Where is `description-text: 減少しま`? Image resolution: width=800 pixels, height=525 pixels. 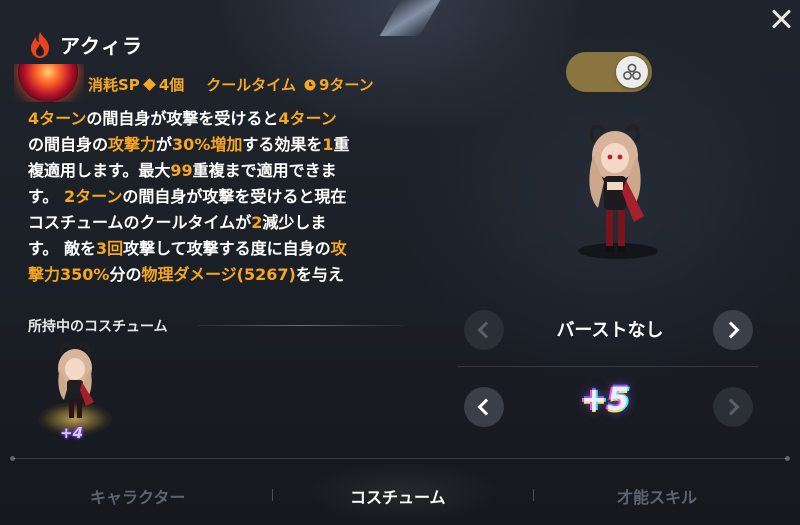
description-text: 減少しま is located at coordinates (294, 222).